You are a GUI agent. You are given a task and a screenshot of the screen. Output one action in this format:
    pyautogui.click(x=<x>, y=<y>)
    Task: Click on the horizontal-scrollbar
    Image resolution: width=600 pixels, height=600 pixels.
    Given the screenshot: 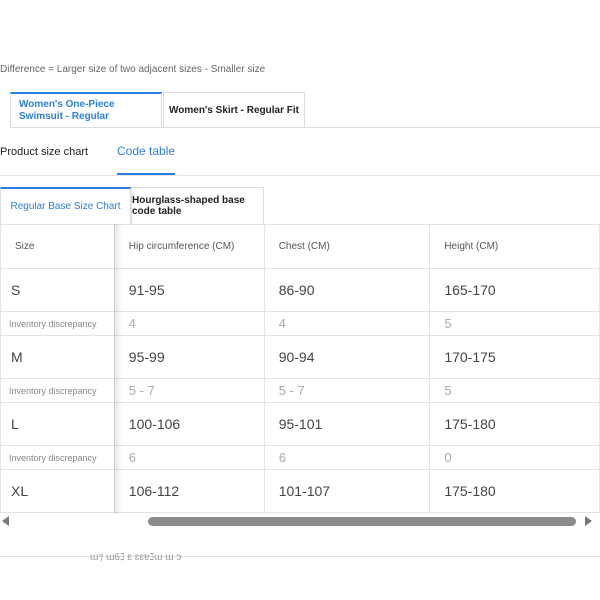 What is the action you would take?
    pyautogui.click(x=300, y=521)
    